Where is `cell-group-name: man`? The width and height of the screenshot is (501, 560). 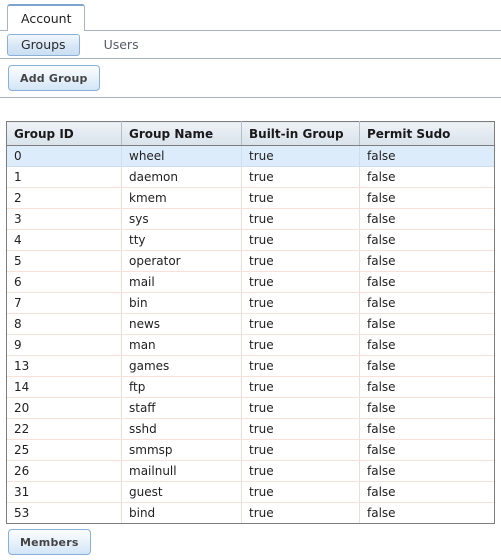
cell-group-name: man is located at coordinates (181, 345).